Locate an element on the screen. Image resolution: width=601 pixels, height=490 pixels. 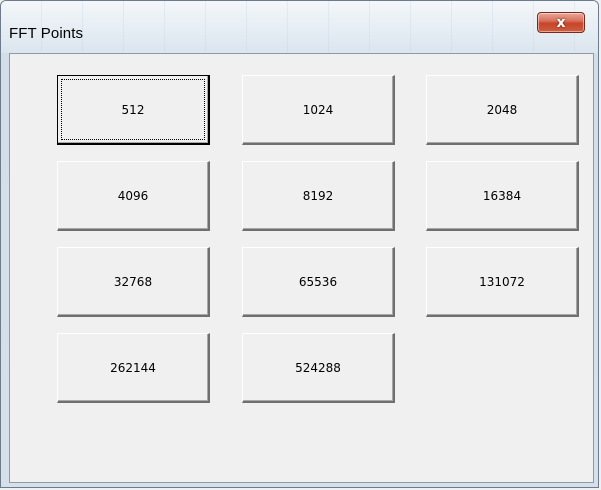
fft-262144-button: 262144 is located at coordinates (133, 368).